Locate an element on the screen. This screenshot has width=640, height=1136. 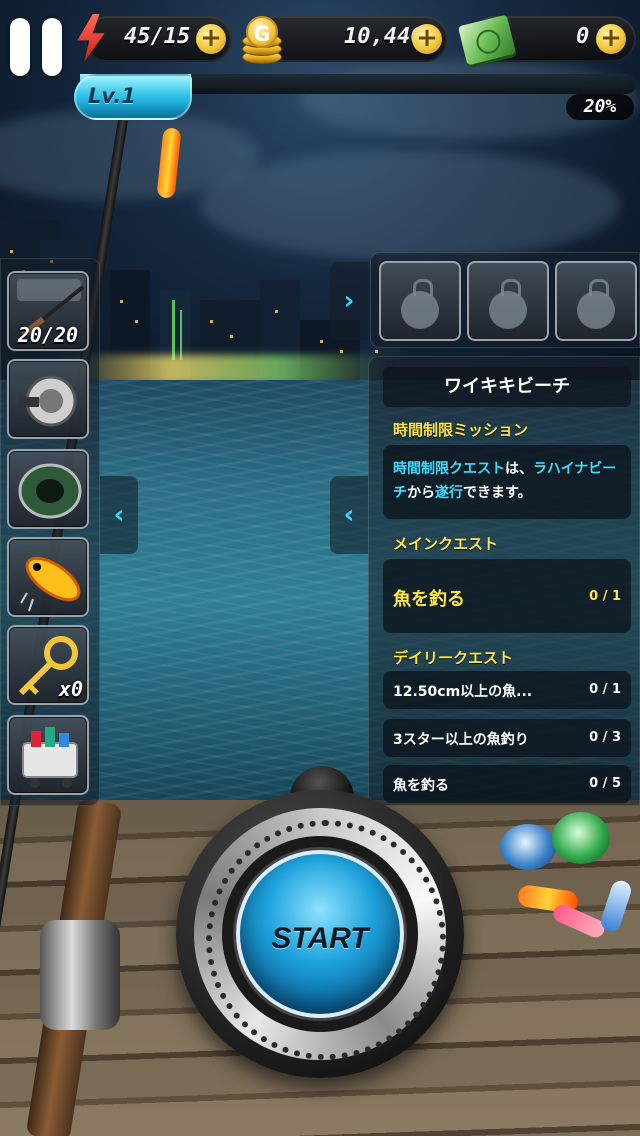
level-badge: Lv.1 is located at coordinates (133, 97).